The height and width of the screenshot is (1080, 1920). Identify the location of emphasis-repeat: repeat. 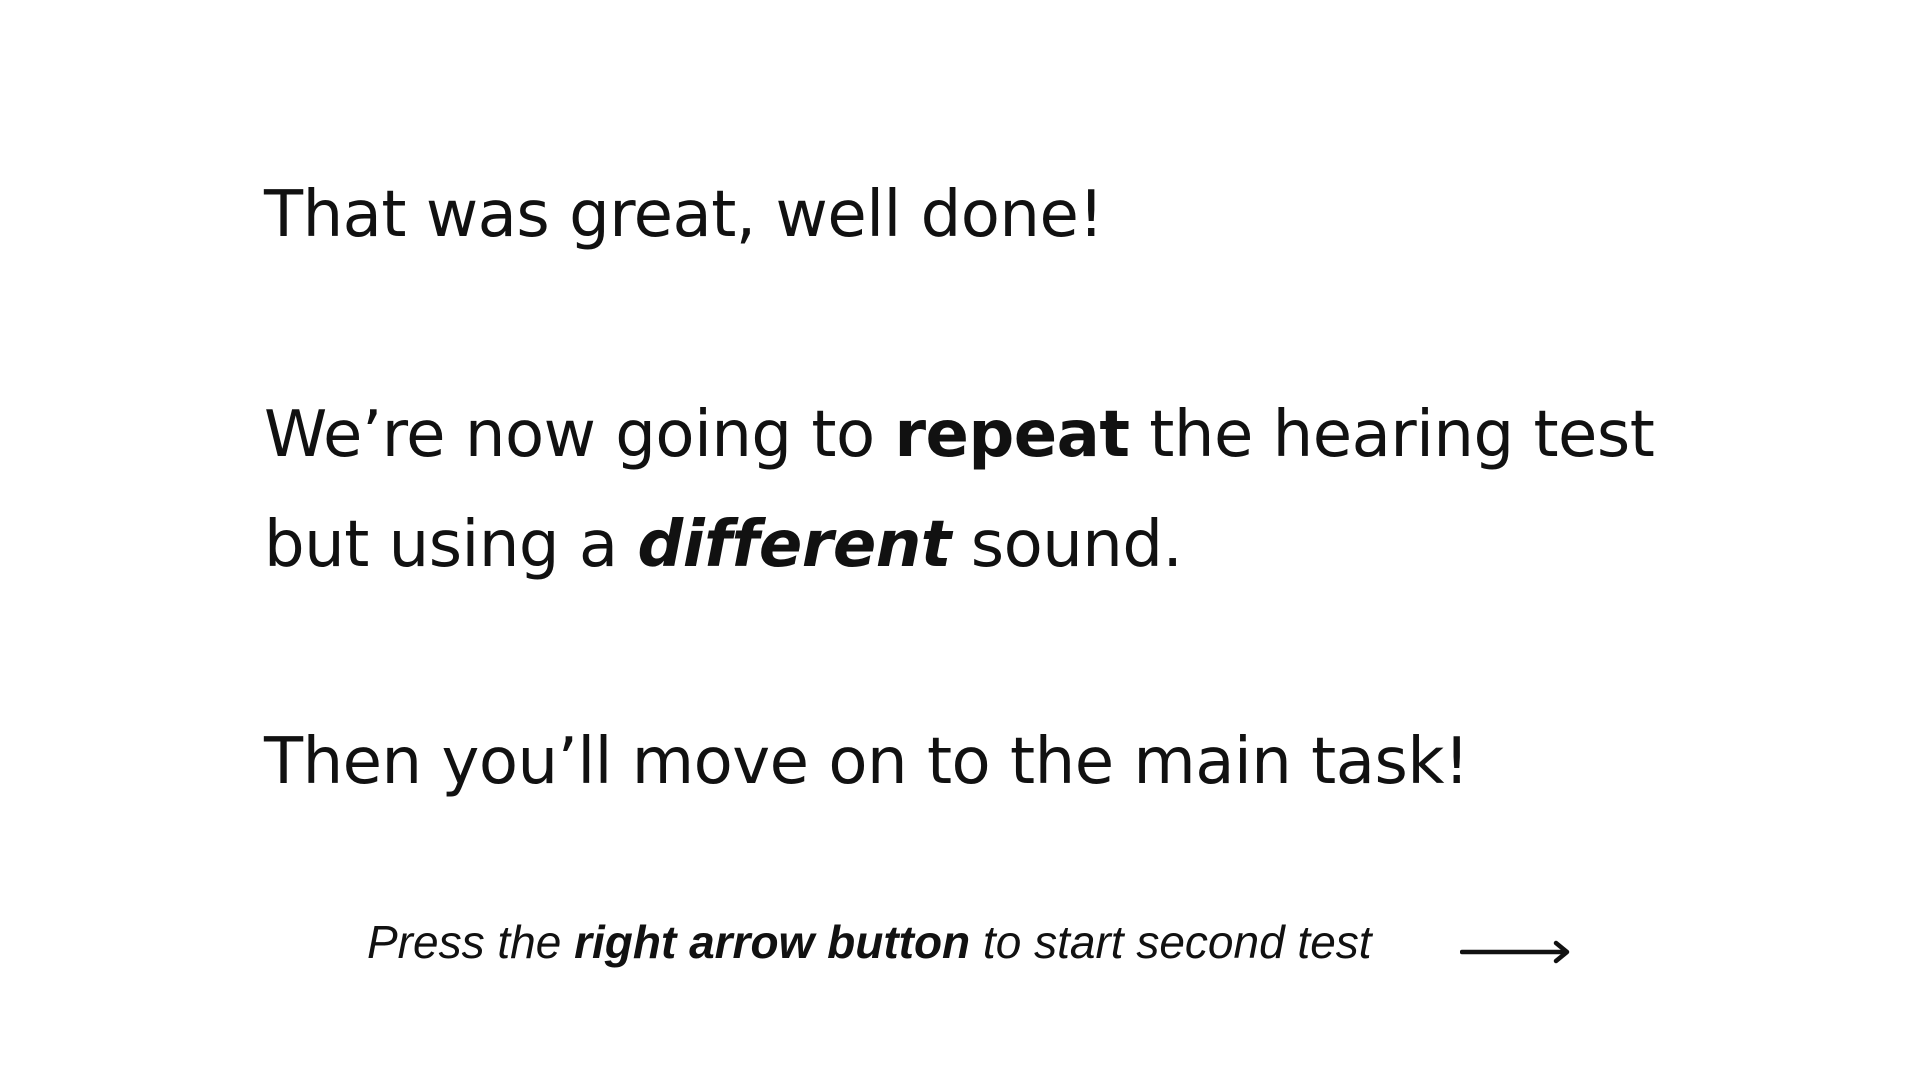
(1012, 435).